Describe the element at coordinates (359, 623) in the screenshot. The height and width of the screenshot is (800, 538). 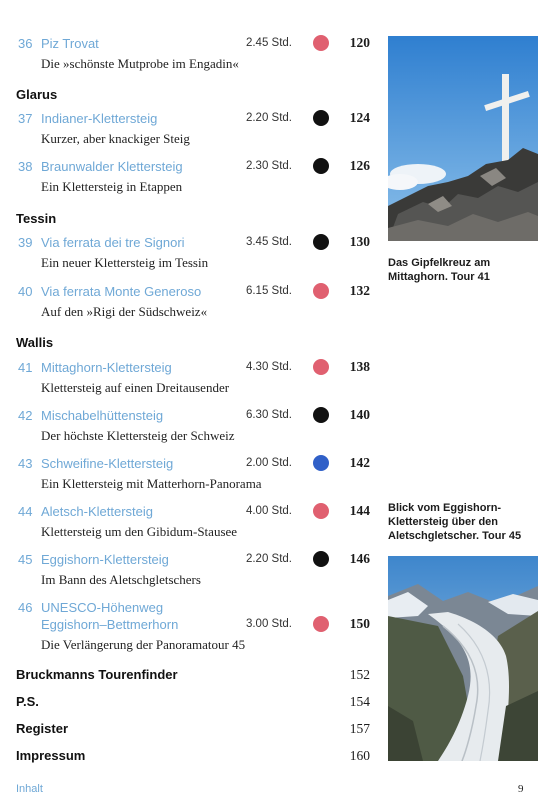
I see `page-number: 150` at that location.